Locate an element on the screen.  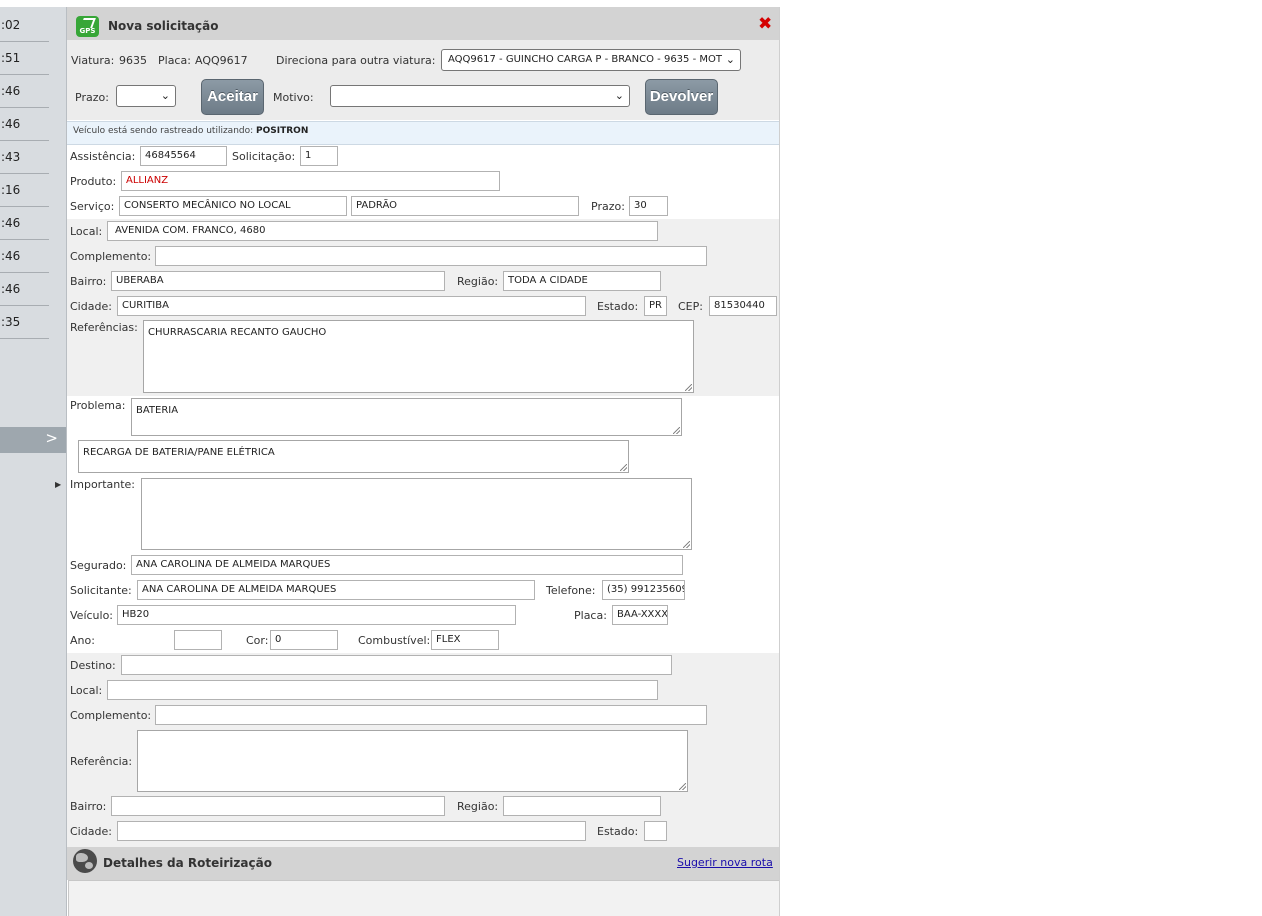
left-list-panel: :02 :51 :46 :46 :43 :16 :46 :46 :46 :35 is located at coordinates (33, 461).